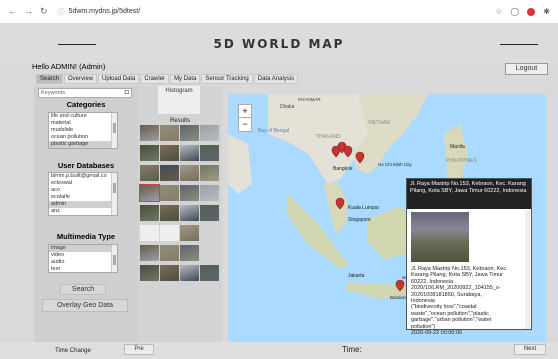 The width and height of the screenshot is (558, 359). I want to click on popup-scrollbar, so click(527, 270).